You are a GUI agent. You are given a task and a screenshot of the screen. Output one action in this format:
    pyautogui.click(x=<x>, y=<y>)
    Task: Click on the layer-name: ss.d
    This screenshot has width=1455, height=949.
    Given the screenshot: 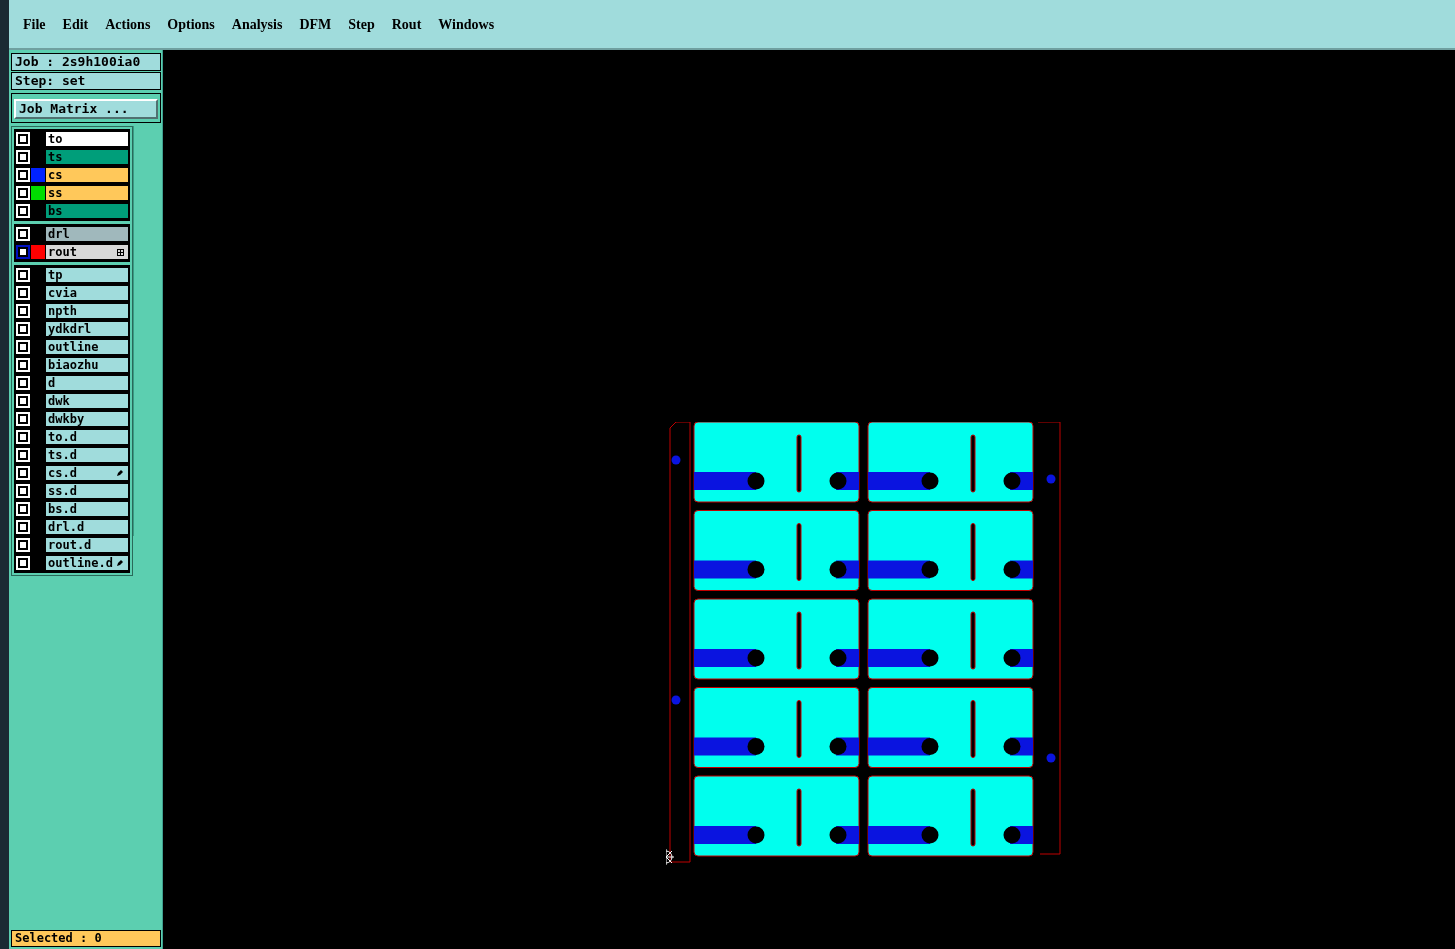 What is the action you would take?
    pyautogui.click(x=87, y=491)
    